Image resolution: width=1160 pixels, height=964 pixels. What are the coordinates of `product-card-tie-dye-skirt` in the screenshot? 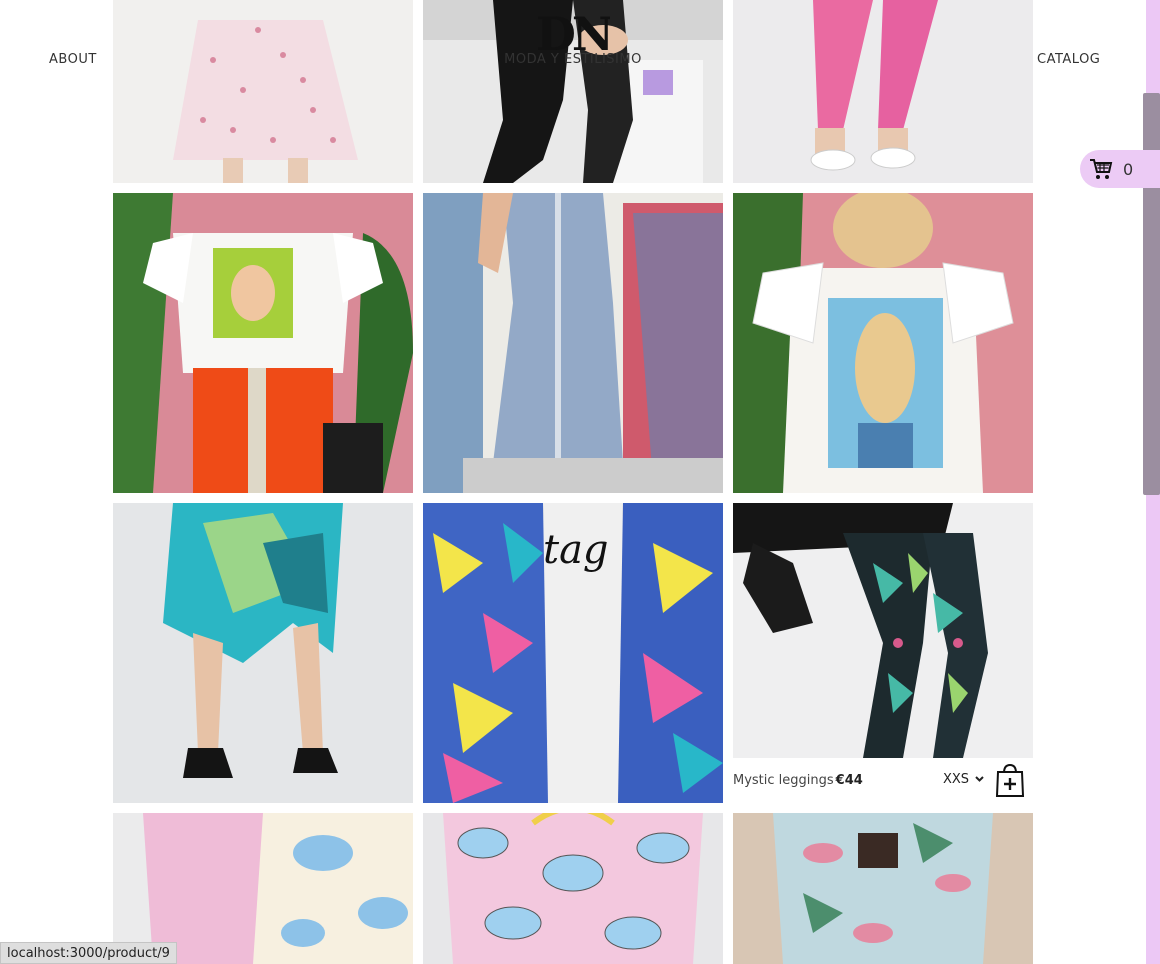 It's located at (263, 653).